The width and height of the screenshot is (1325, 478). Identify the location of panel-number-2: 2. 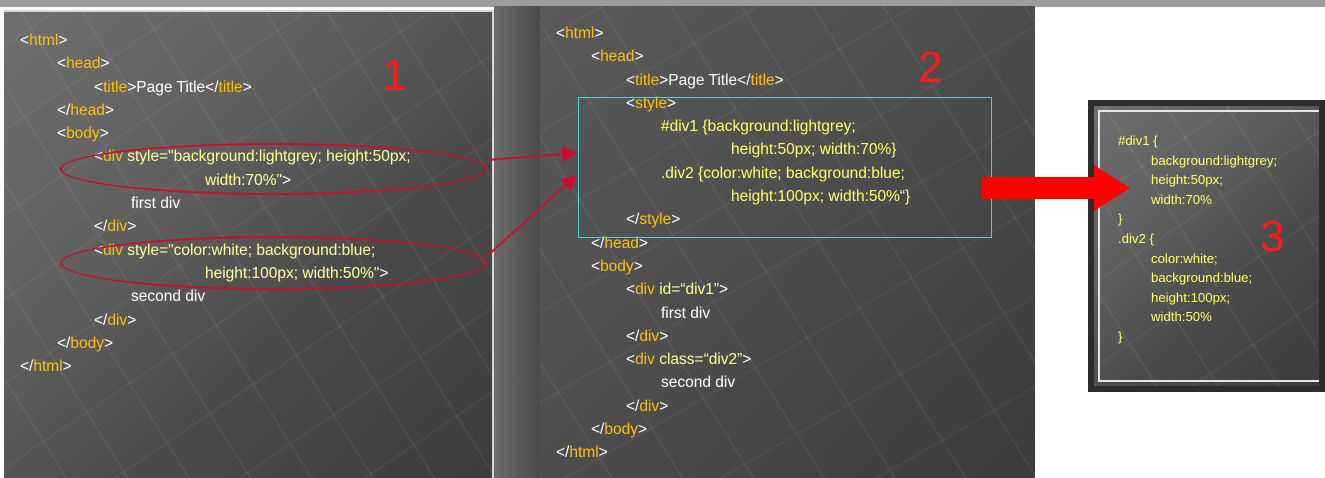
(930, 67).